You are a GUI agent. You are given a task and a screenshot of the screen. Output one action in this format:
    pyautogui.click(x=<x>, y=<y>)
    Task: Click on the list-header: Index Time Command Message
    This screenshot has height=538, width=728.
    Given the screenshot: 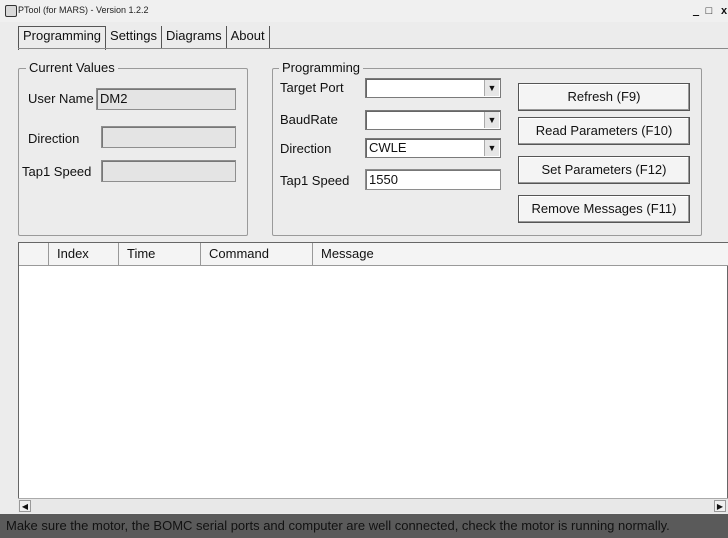 What is the action you would take?
    pyautogui.click(x=373, y=254)
    